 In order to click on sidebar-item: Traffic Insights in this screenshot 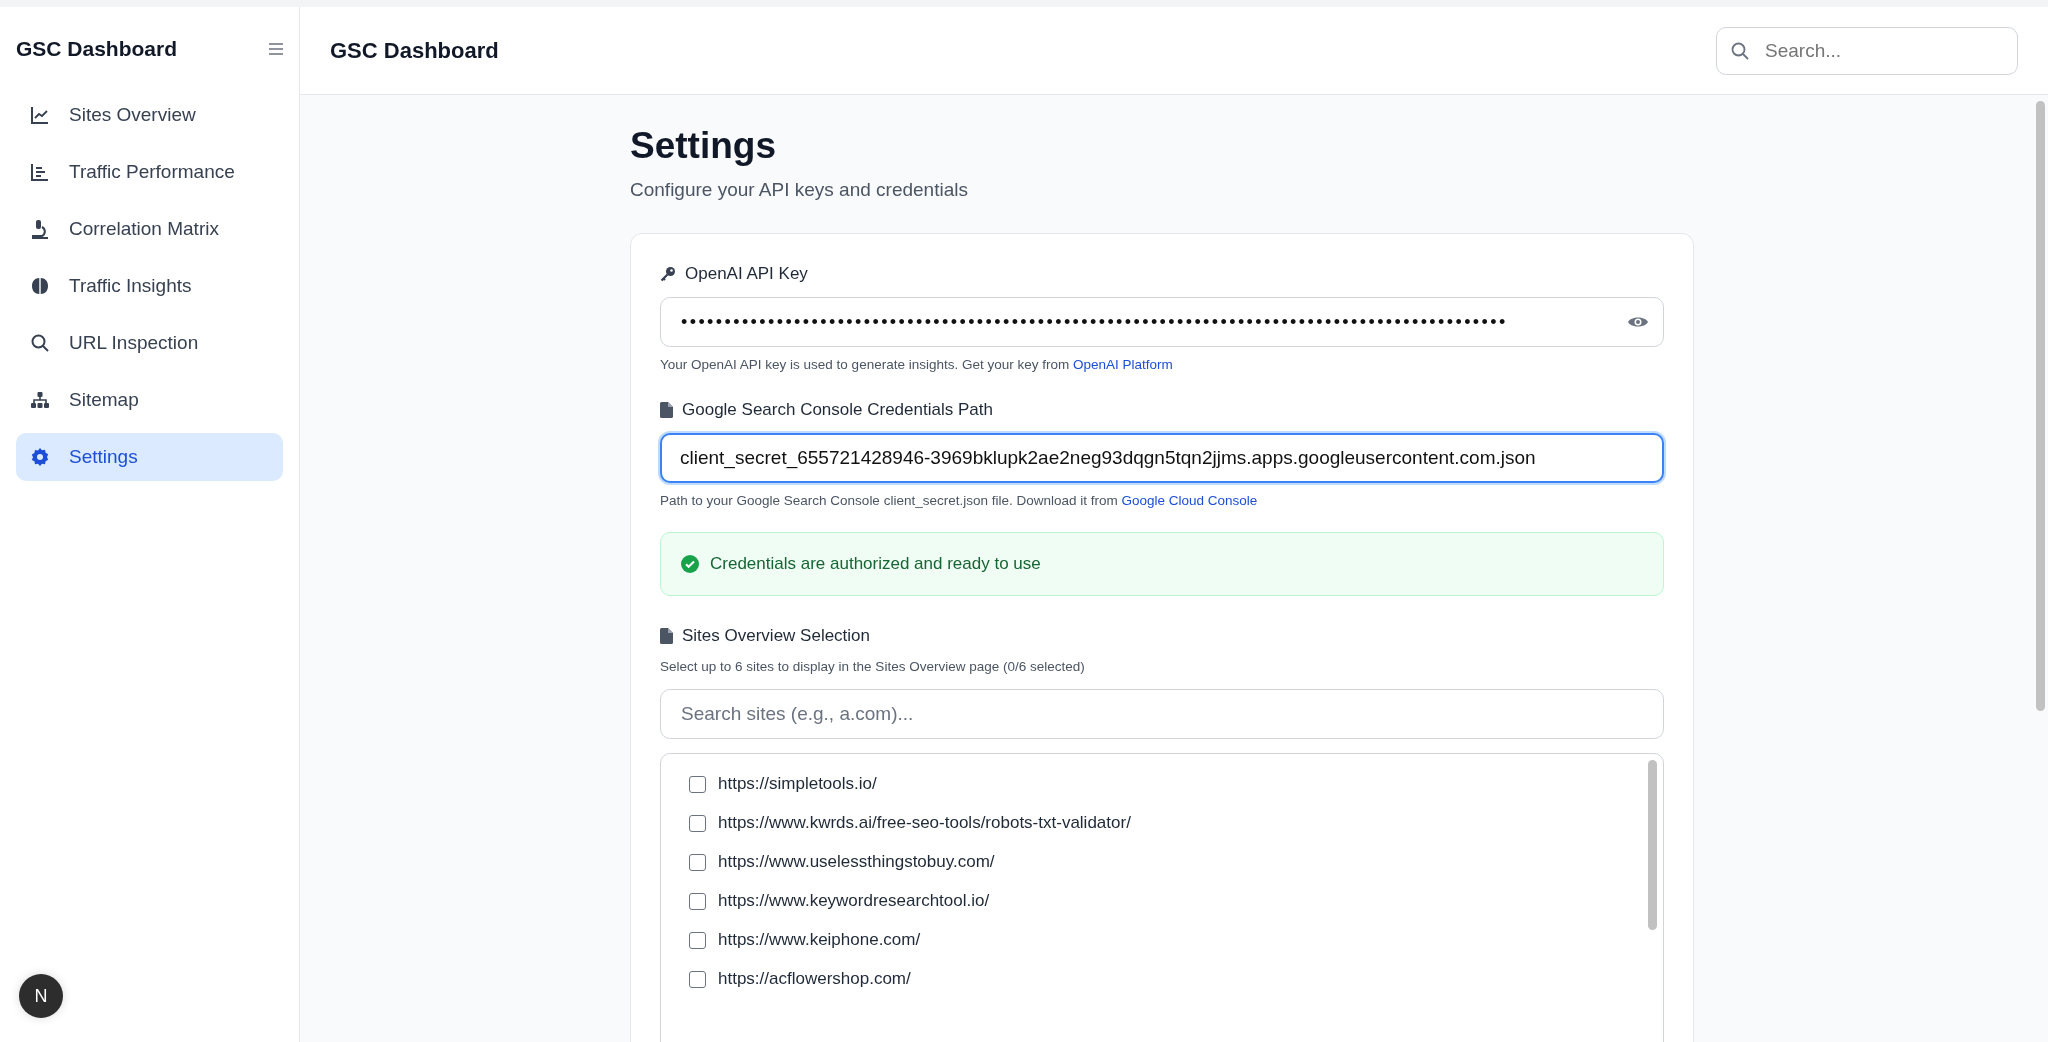, I will do `click(149, 286)`.